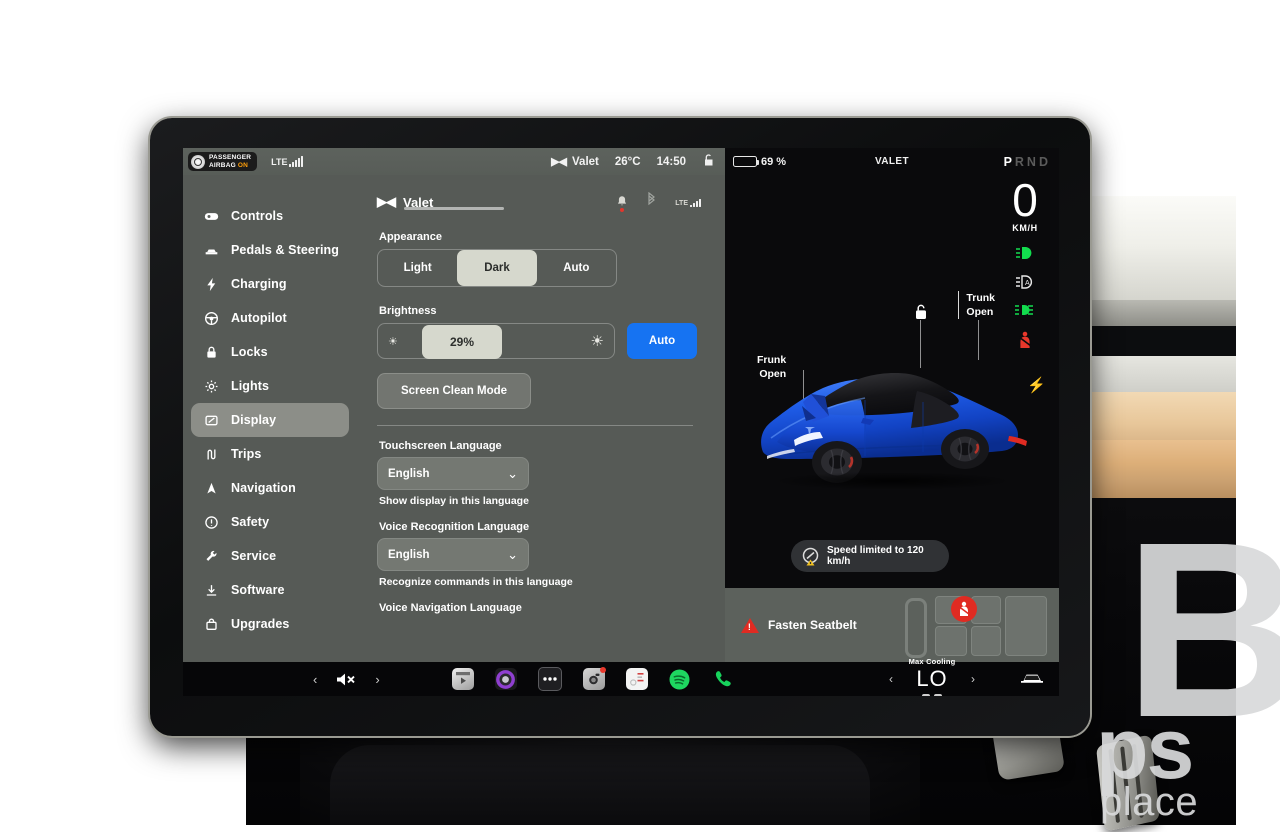  What do you see at coordinates (708, 161) in the screenshot?
I see `unlock-icon` at bounding box center [708, 161].